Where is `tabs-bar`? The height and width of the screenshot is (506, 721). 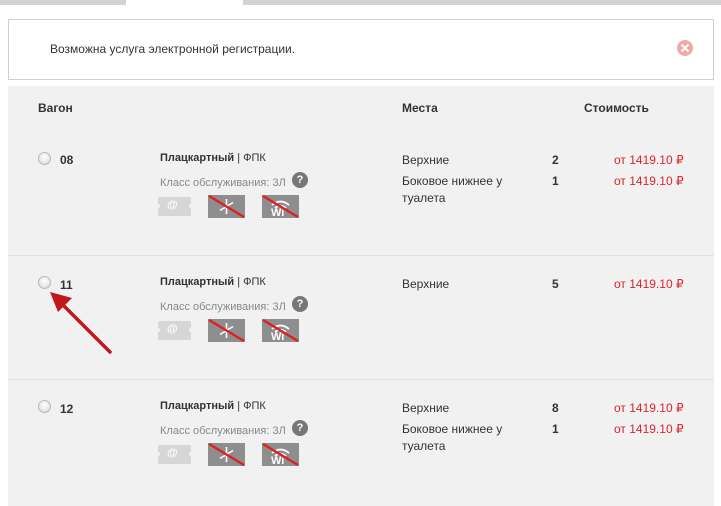 tabs-bar is located at coordinates (360, 2).